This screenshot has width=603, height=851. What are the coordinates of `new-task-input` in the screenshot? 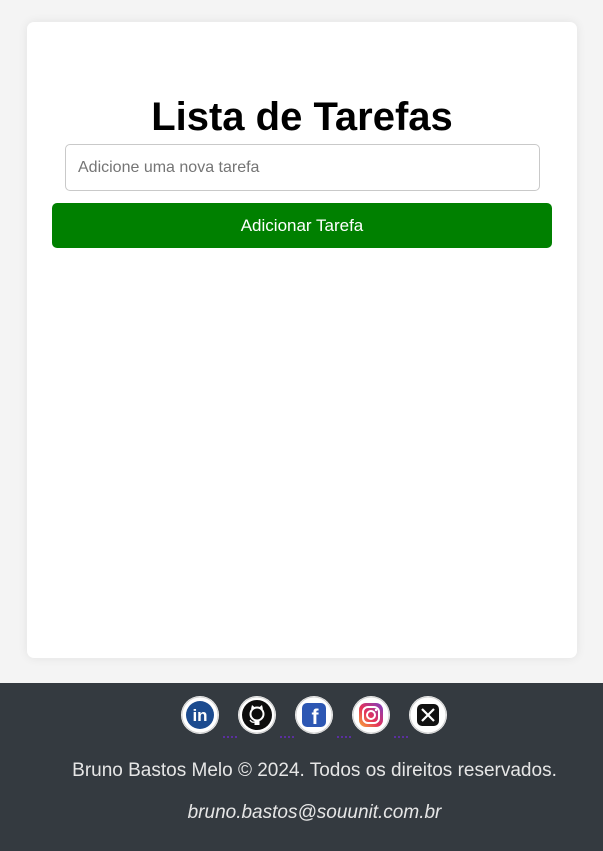 It's located at (302, 167).